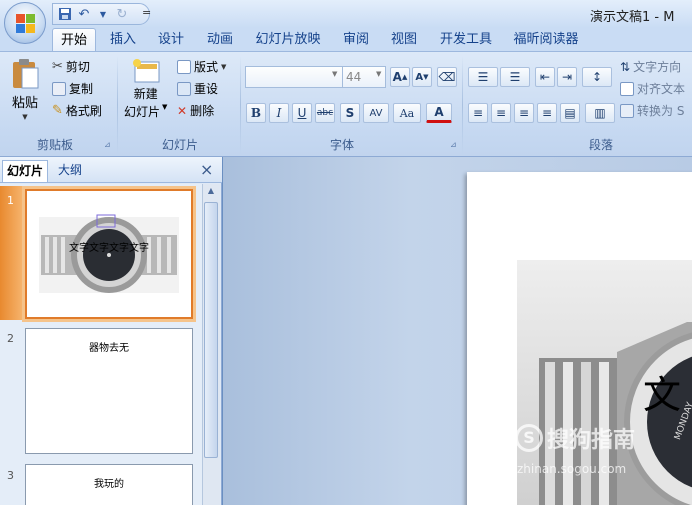 The image size is (692, 505). What do you see at coordinates (26, 74) in the screenshot?
I see `paste-icon` at bounding box center [26, 74].